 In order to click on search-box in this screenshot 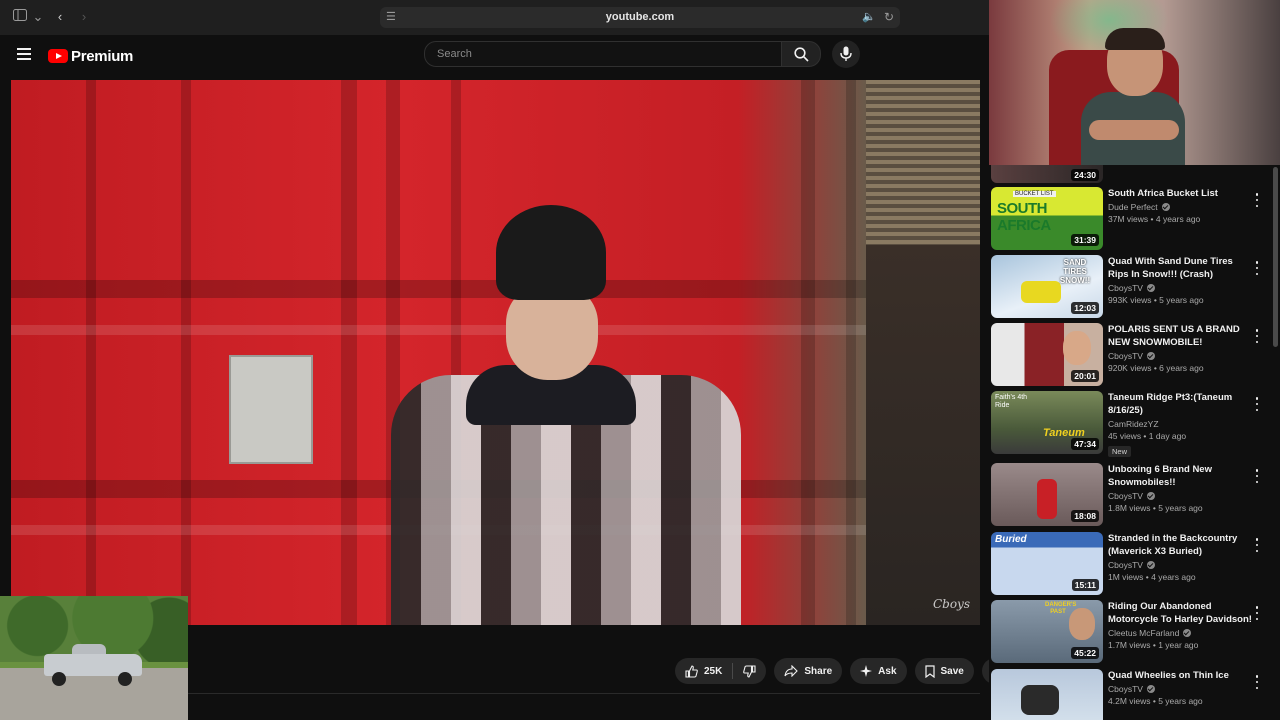, I will do `click(603, 54)`.